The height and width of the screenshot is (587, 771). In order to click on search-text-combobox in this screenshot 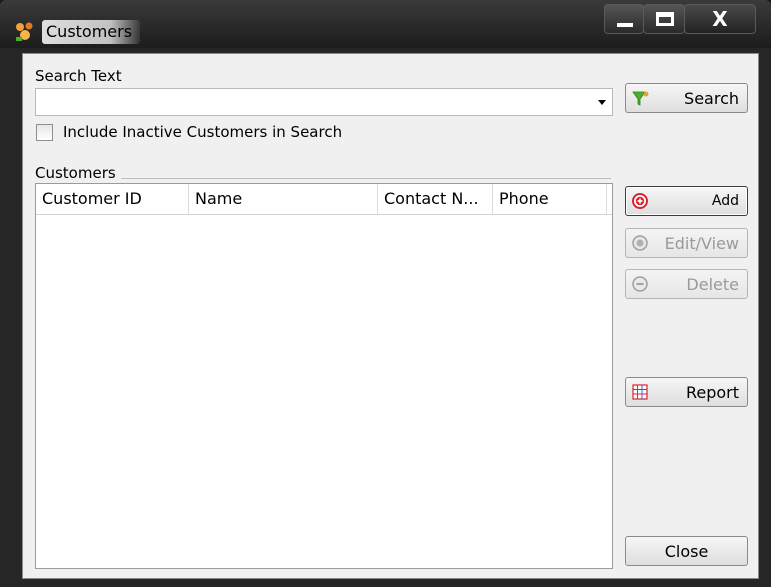, I will do `click(324, 102)`.